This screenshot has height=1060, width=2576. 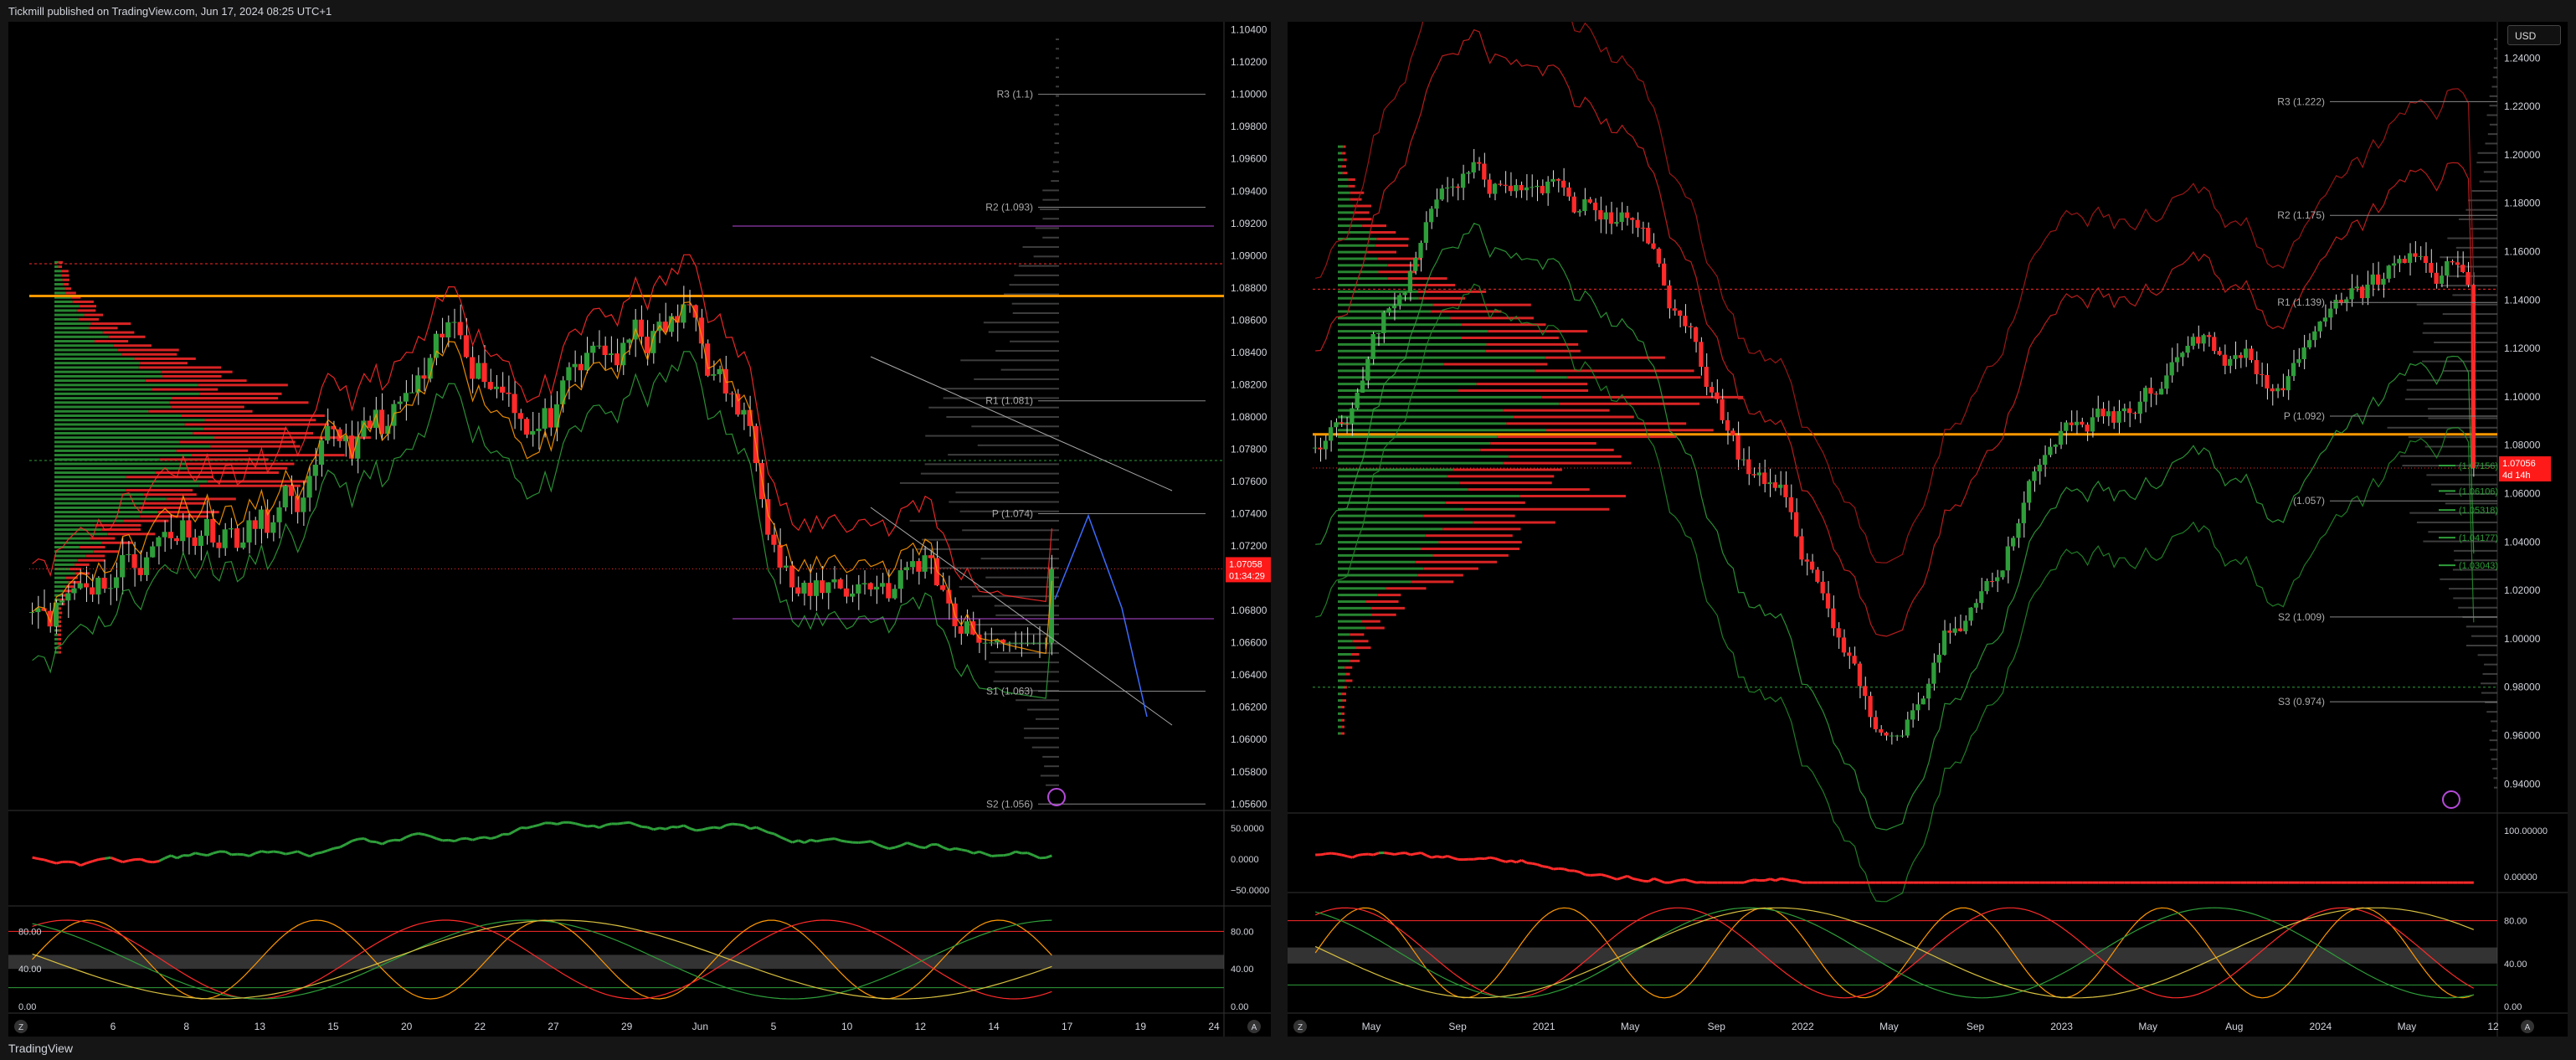 What do you see at coordinates (1013, 514) in the screenshot?
I see `pivot-label: P (1.074)` at bounding box center [1013, 514].